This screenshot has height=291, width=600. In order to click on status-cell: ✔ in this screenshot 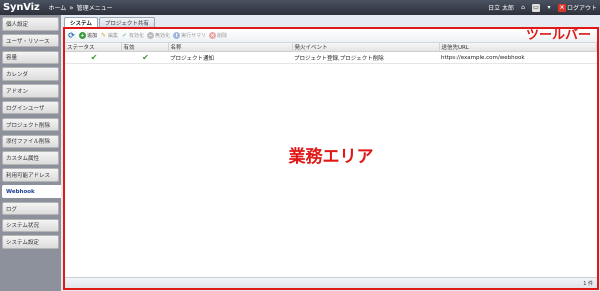, I will do `click(93, 57)`.